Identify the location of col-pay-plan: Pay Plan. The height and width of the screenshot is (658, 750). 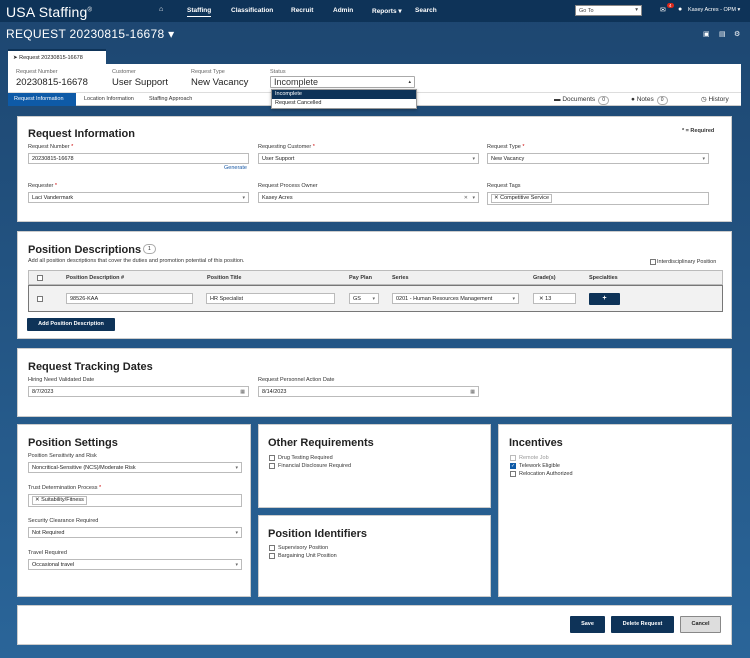
(360, 278).